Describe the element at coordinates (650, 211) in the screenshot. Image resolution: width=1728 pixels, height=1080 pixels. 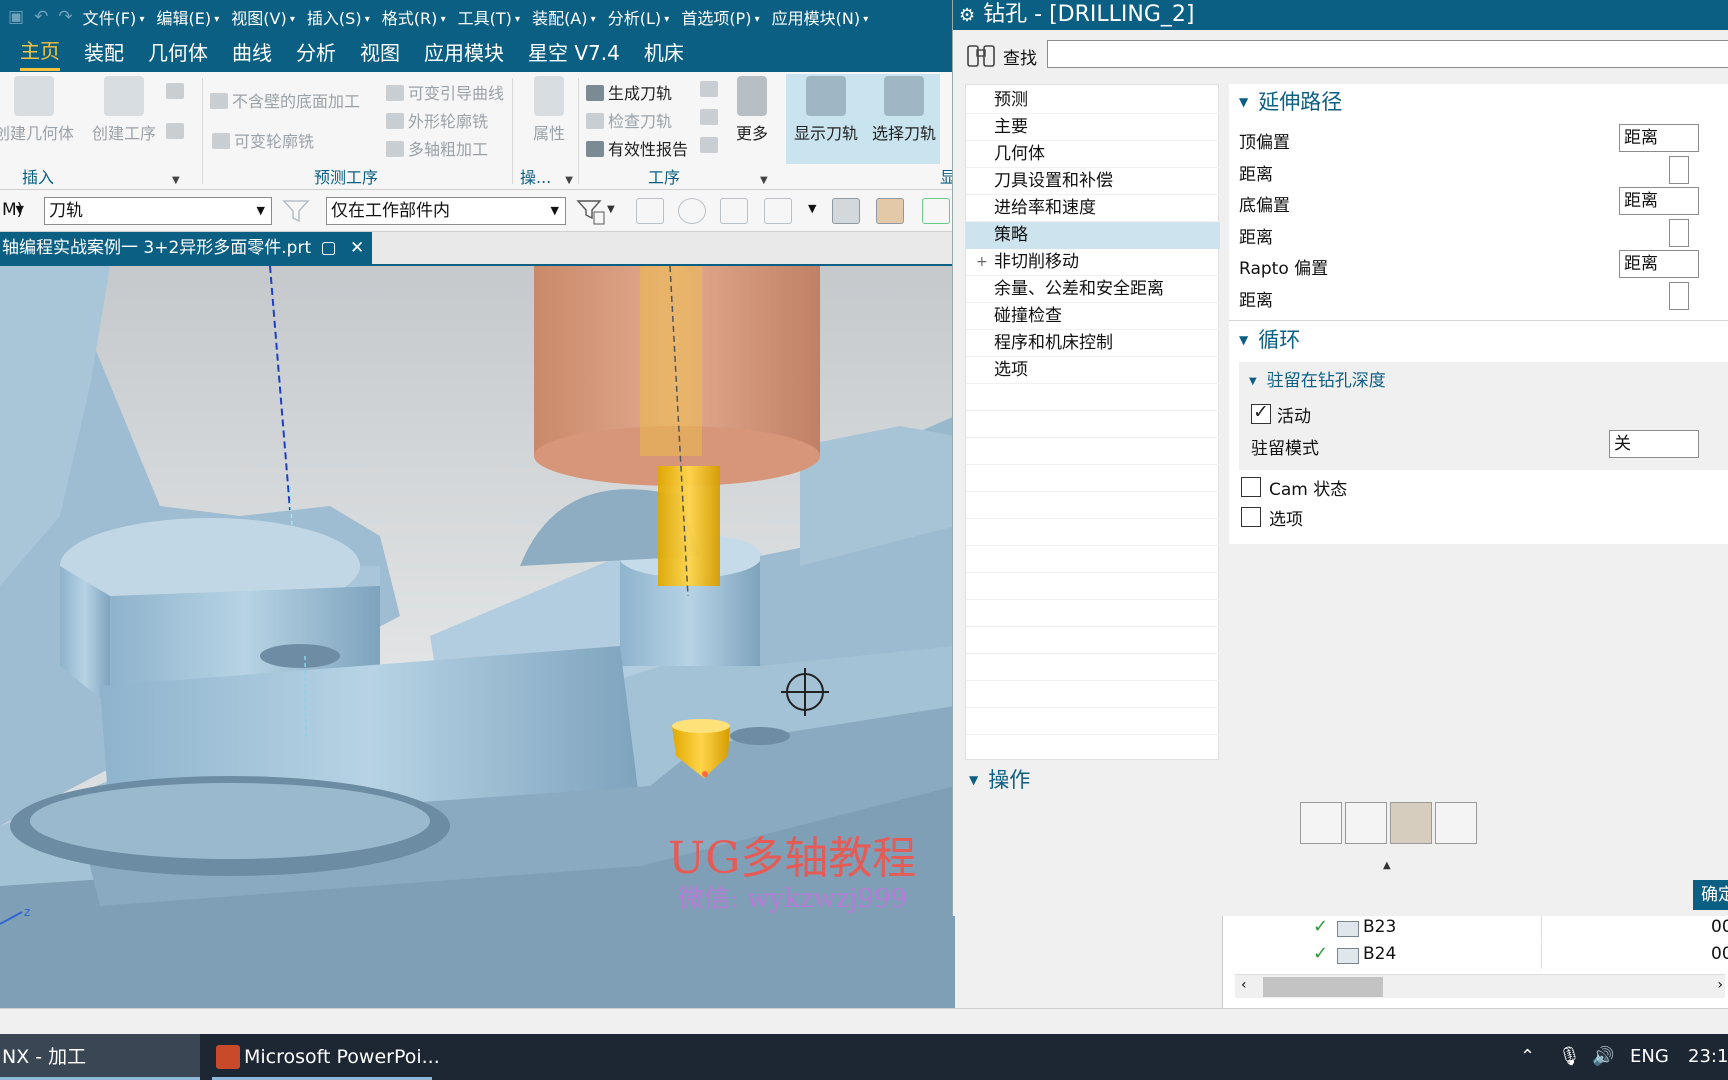
I see `snap-a-icon` at that location.